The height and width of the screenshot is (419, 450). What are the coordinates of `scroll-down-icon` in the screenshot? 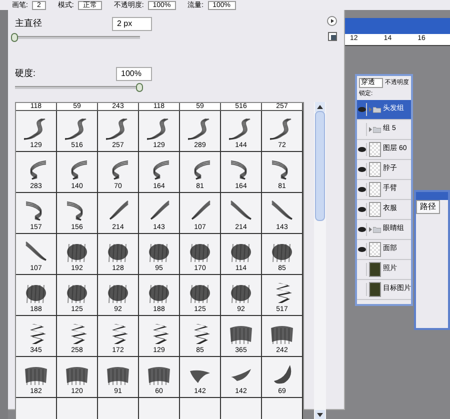 It's located at (320, 414).